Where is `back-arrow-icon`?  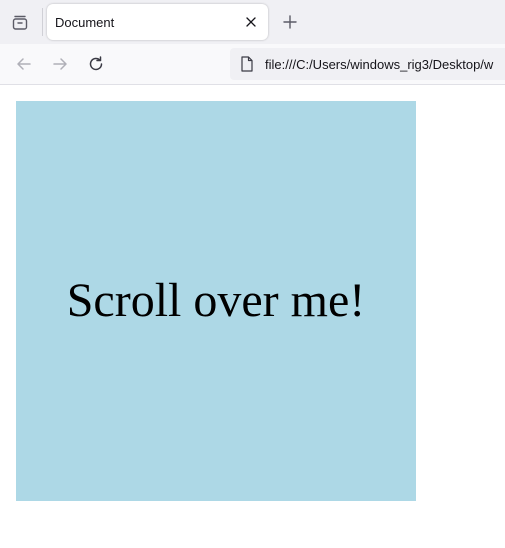
back-arrow-icon is located at coordinates (24, 64).